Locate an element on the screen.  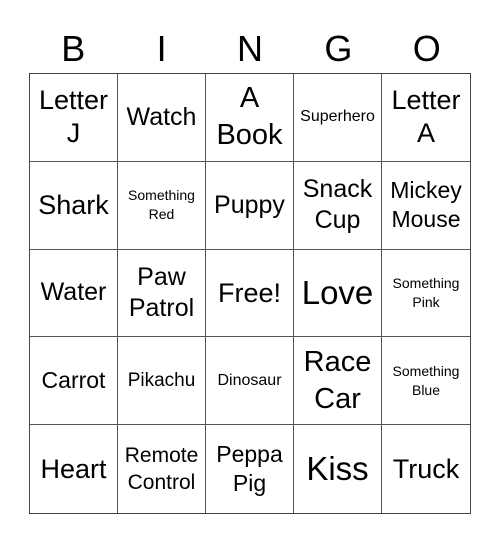
bingo-cell: Superhero is located at coordinates (338, 118).